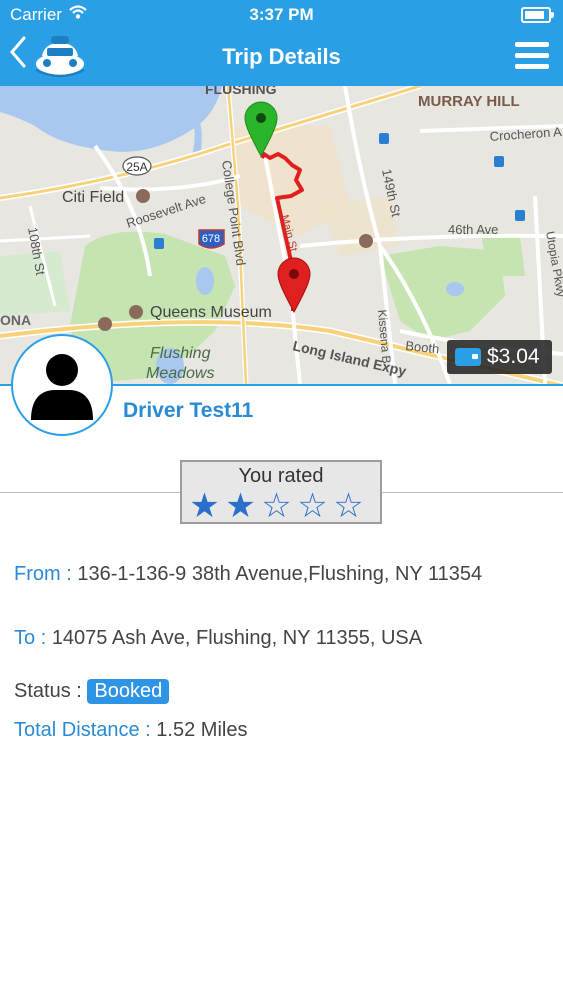 The width and height of the screenshot is (563, 1000). I want to click on status-label: Status :, so click(48, 691).